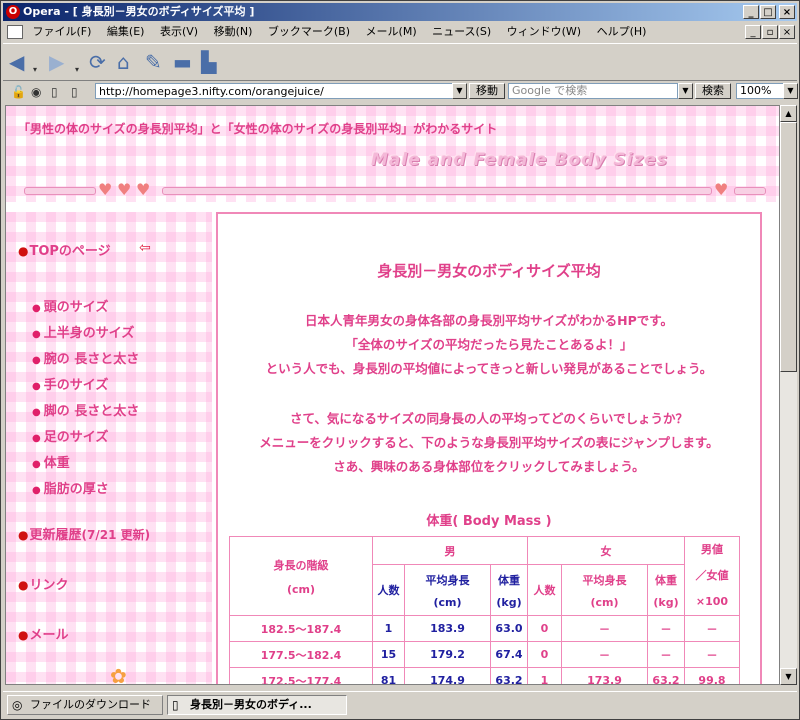  What do you see at coordinates (520, 160) in the screenshot?
I see `site-logo: Male and Female Body Sizes` at bounding box center [520, 160].